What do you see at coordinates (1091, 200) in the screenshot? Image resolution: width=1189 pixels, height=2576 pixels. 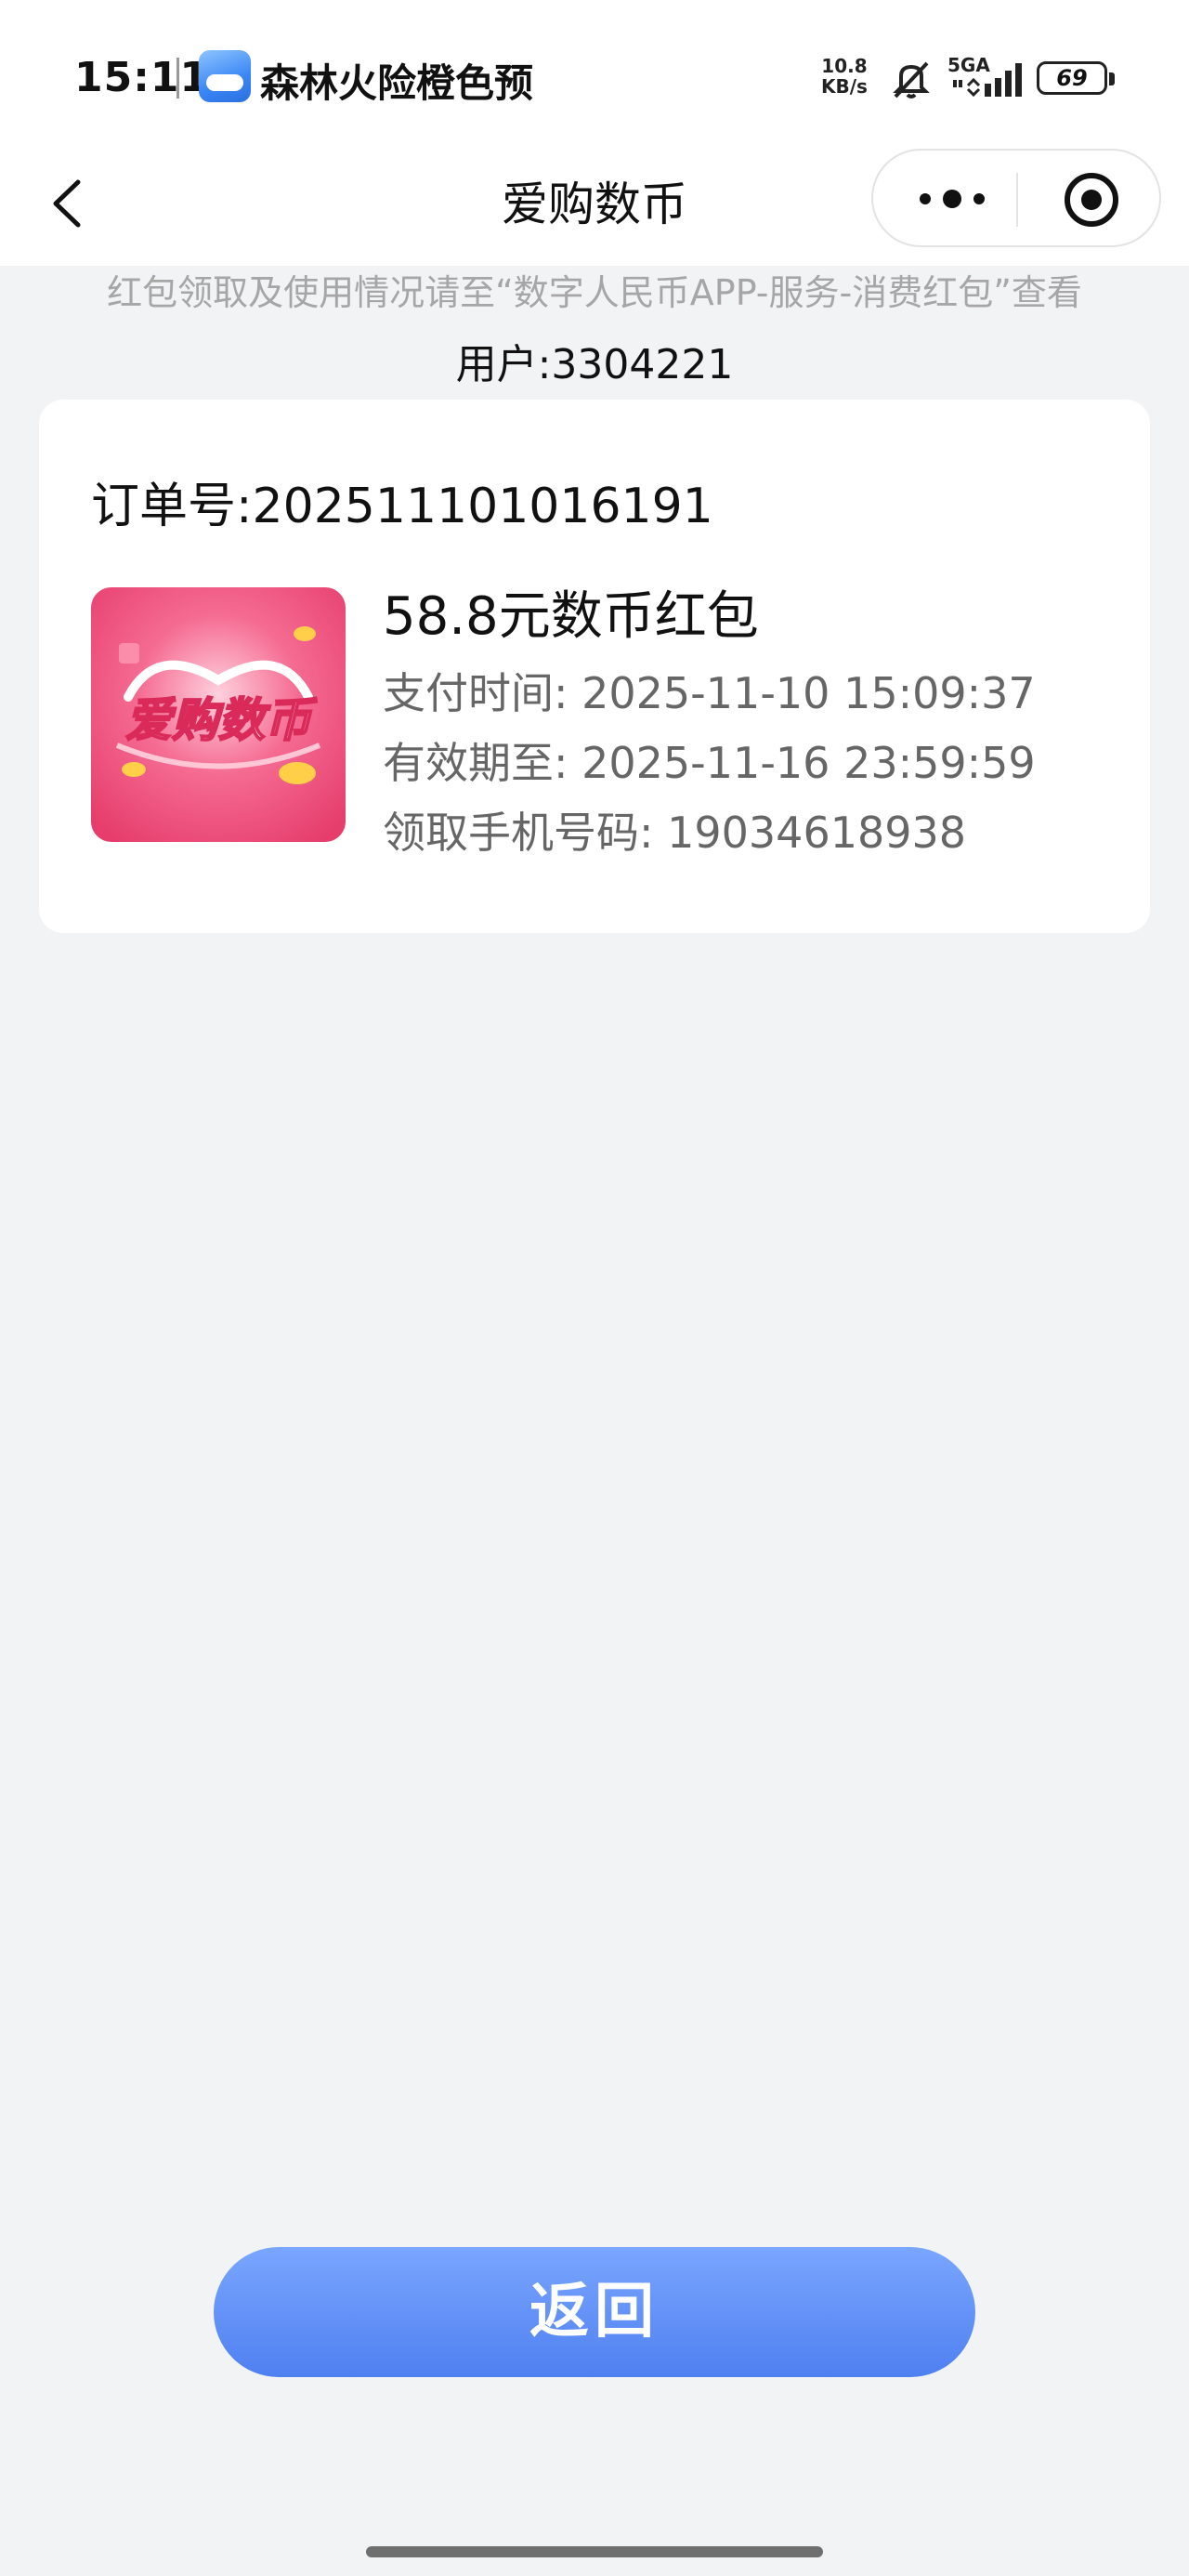 I see `target-circle-icon` at bounding box center [1091, 200].